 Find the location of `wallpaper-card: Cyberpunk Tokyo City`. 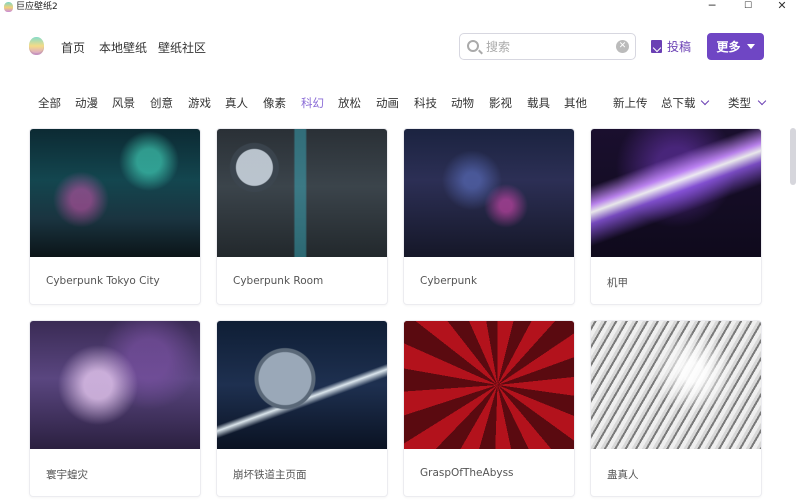

wallpaper-card: Cyberpunk Tokyo City is located at coordinates (115, 216).